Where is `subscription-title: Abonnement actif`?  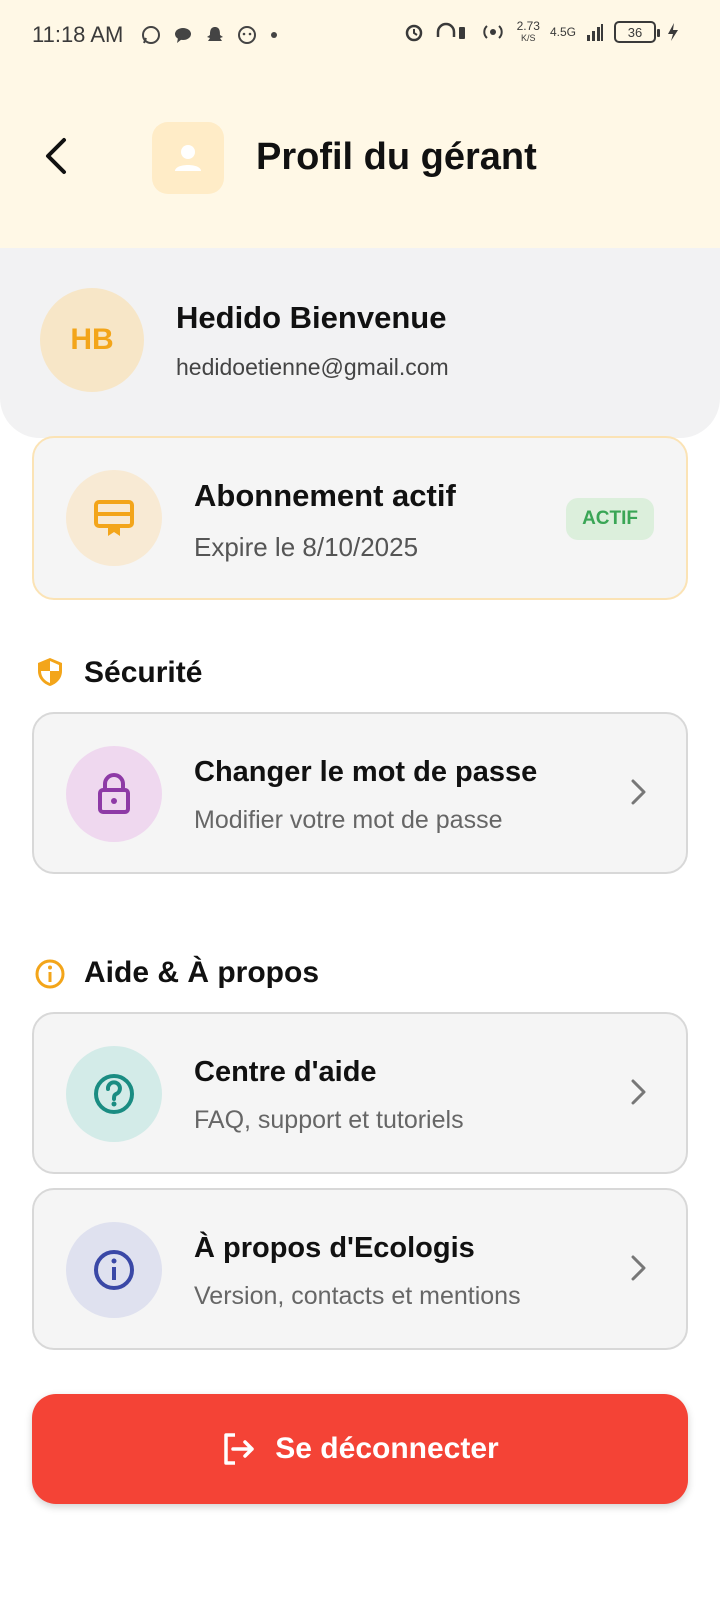
subscription-title: Abonnement actif is located at coordinates (325, 495).